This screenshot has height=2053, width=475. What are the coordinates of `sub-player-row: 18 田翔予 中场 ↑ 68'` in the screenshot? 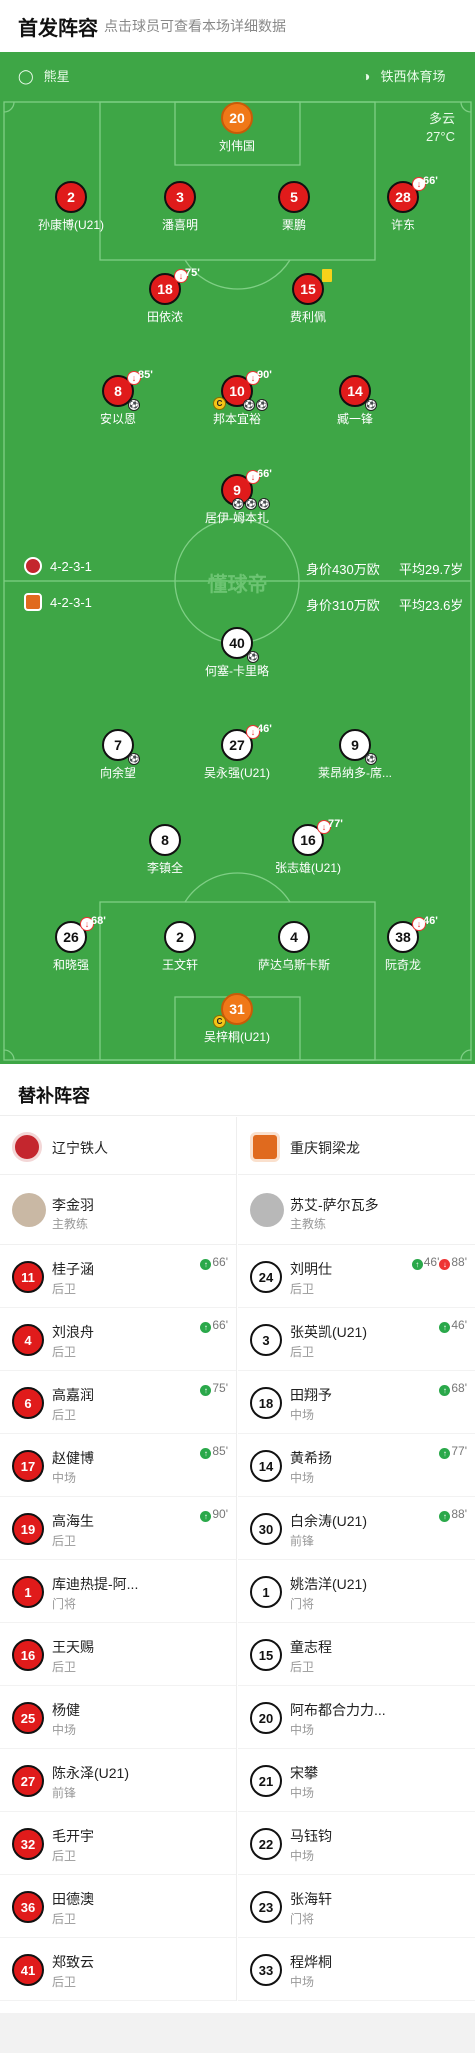 It's located at (356, 1402).